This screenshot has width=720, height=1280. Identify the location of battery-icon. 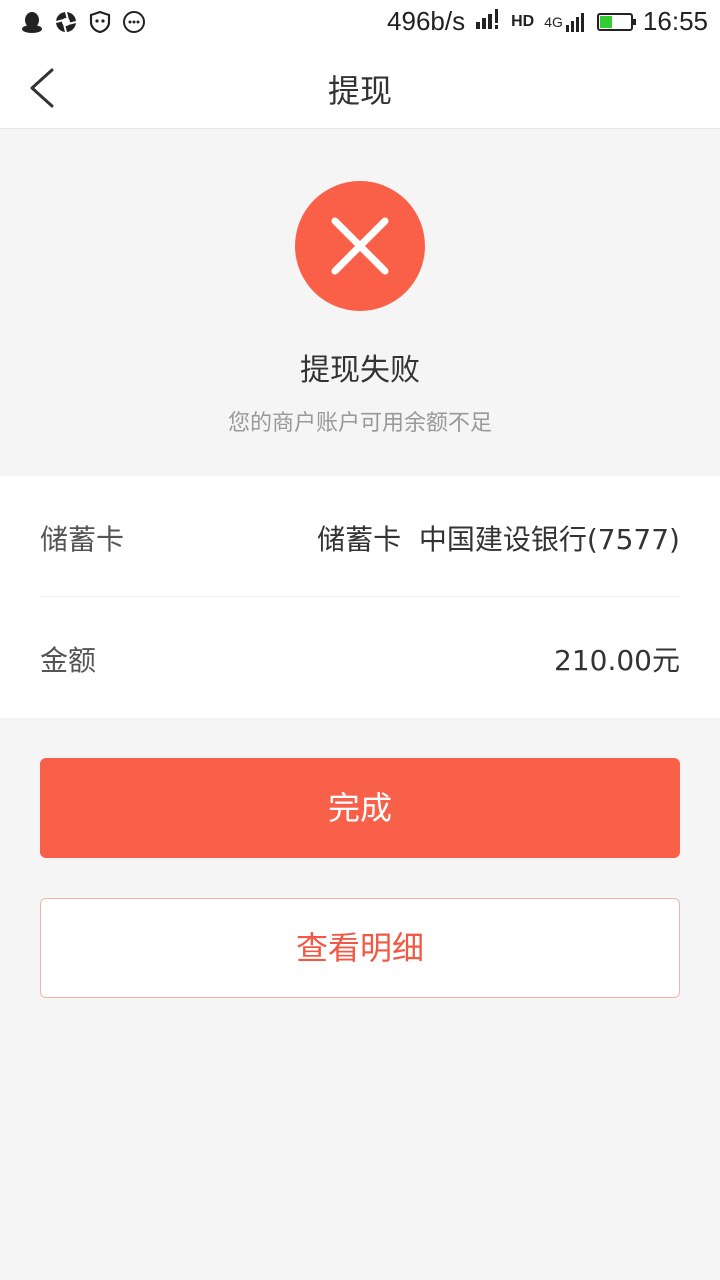
(616, 21).